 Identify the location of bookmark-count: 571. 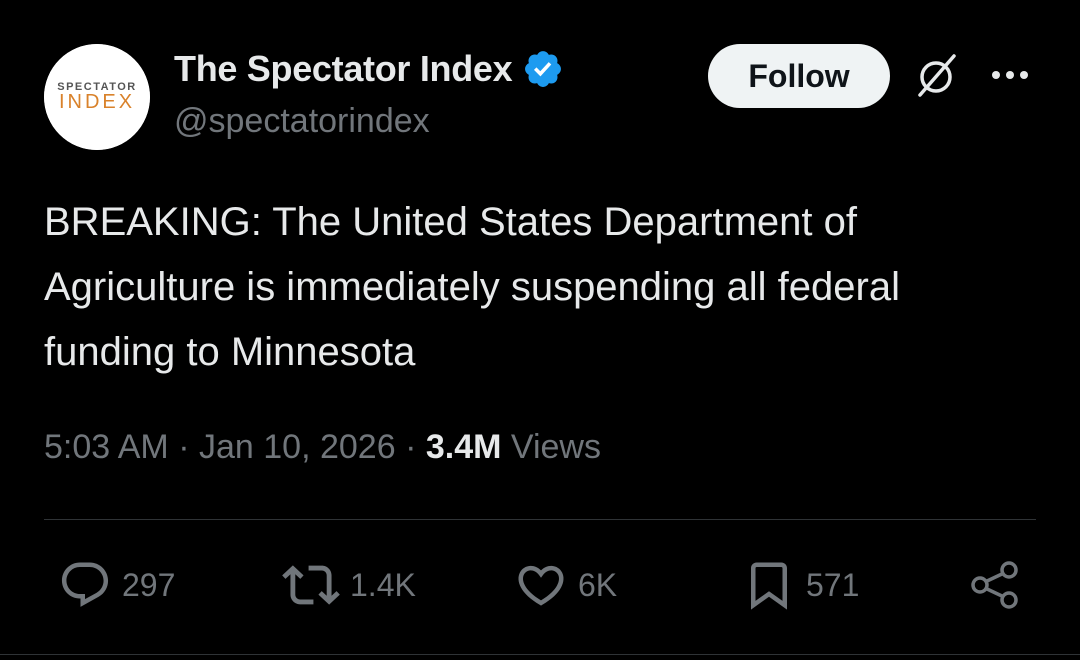
(833, 584).